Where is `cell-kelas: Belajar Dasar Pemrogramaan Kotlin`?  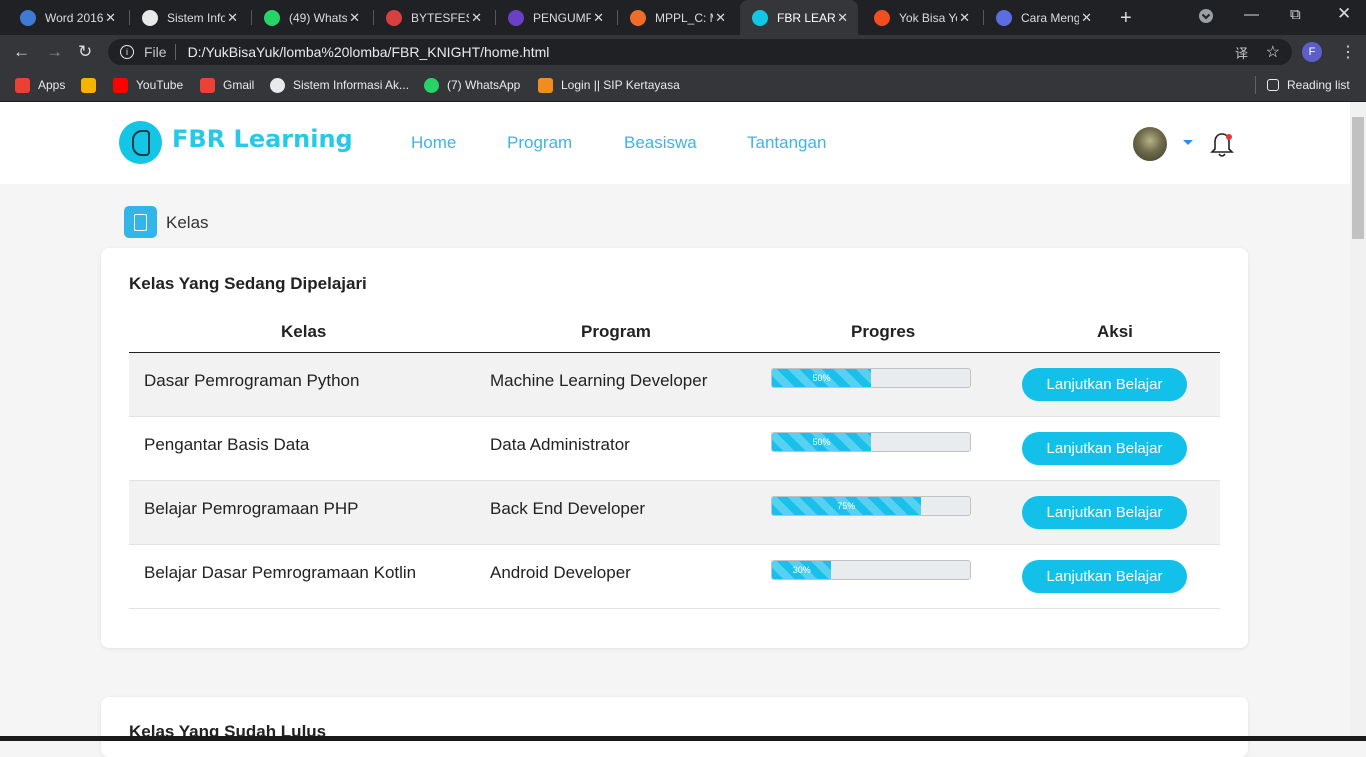 cell-kelas: Belajar Dasar Pemrogramaan Kotlin is located at coordinates (280, 572).